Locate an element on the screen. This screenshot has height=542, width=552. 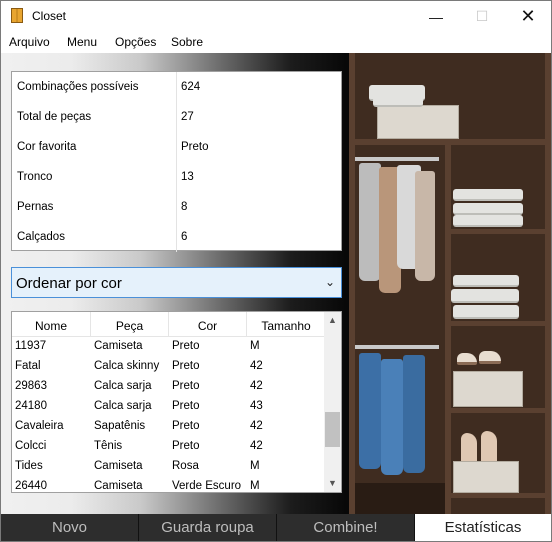
stat-row-pernas: Pernas 8 is located at coordinates (176, 207).